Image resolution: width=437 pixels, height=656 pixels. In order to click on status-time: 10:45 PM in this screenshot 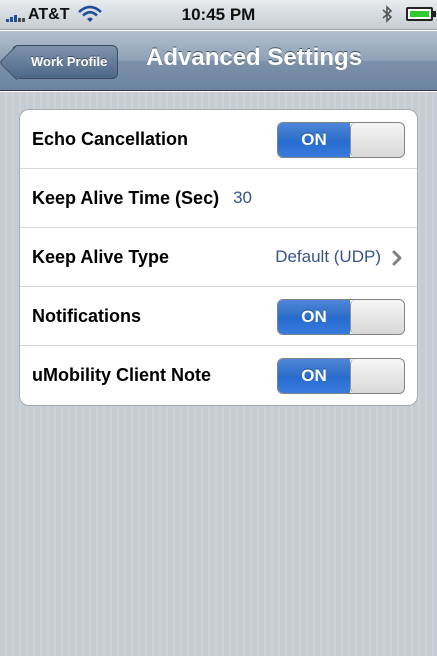, I will do `click(218, 14)`.